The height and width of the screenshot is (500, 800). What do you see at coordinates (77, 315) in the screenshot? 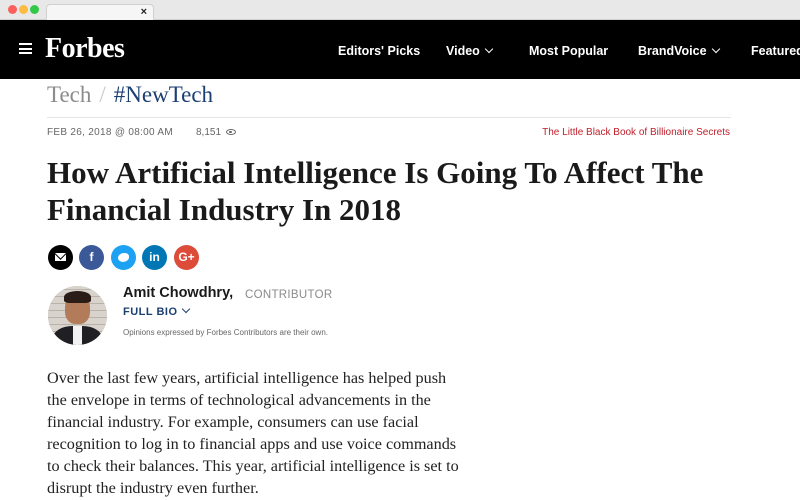
I see `author-avatar` at bounding box center [77, 315].